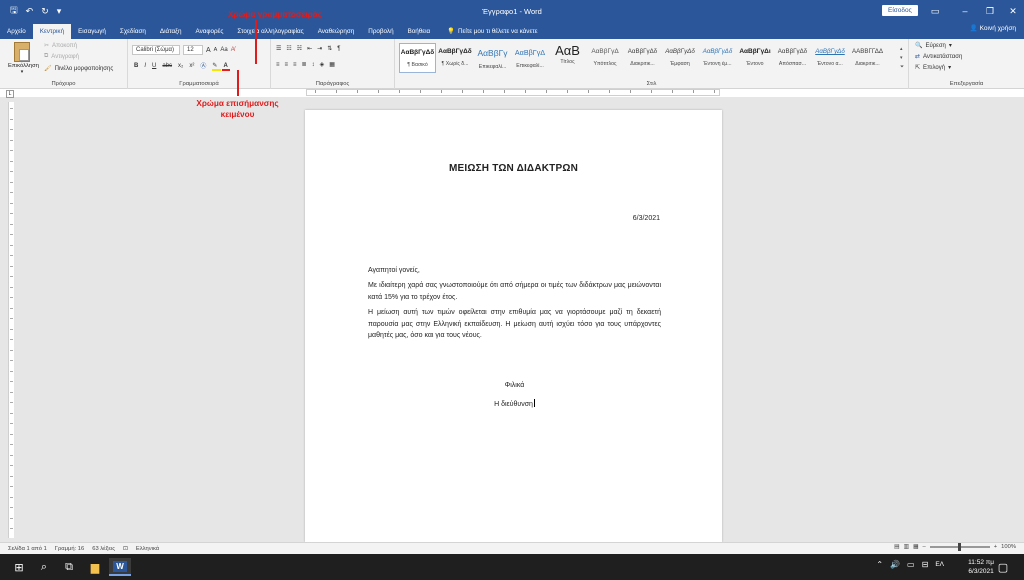 Image resolution: width=1024 pixels, height=580 pixels. I want to click on read-mode-icon: ▤, so click(896, 547).